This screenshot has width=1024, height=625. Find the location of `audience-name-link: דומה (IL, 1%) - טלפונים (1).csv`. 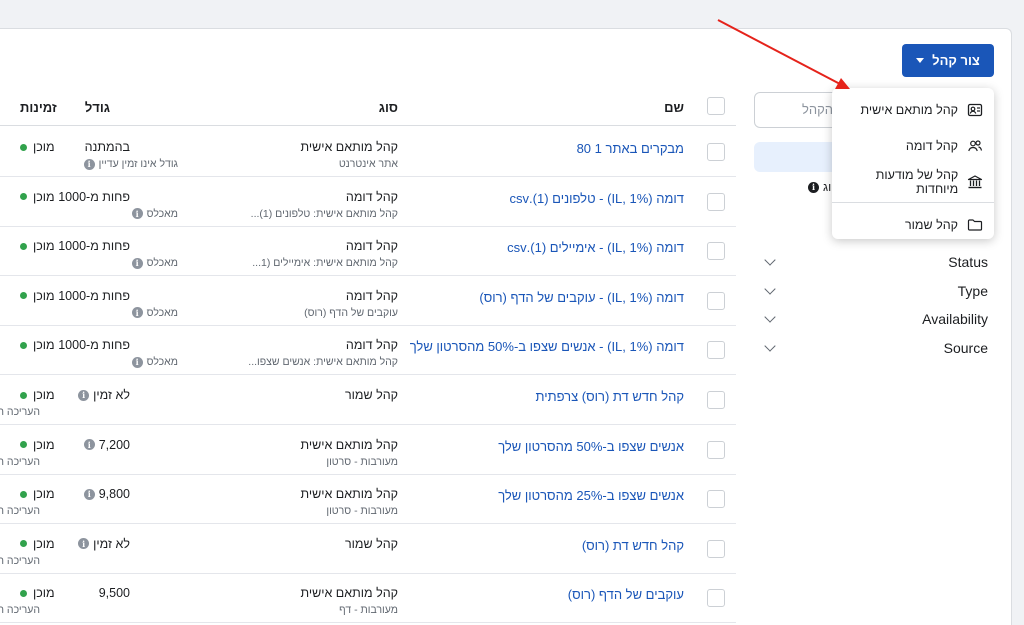

audience-name-link: דומה (IL, 1%) - טלפונים (1).csv is located at coordinates (597, 198).